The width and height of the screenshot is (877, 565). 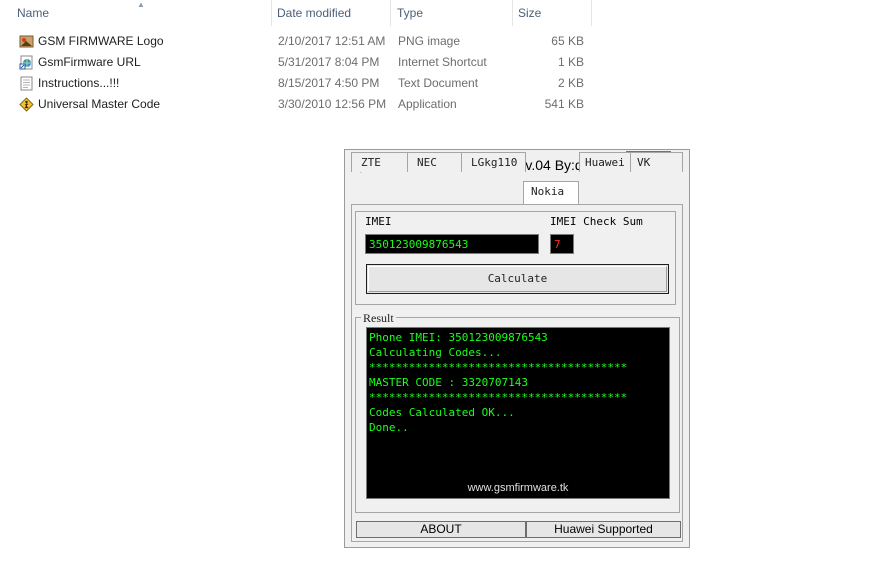 What do you see at coordinates (26, 41) in the screenshot?
I see `image-file-icon` at bounding box center [26, 41].